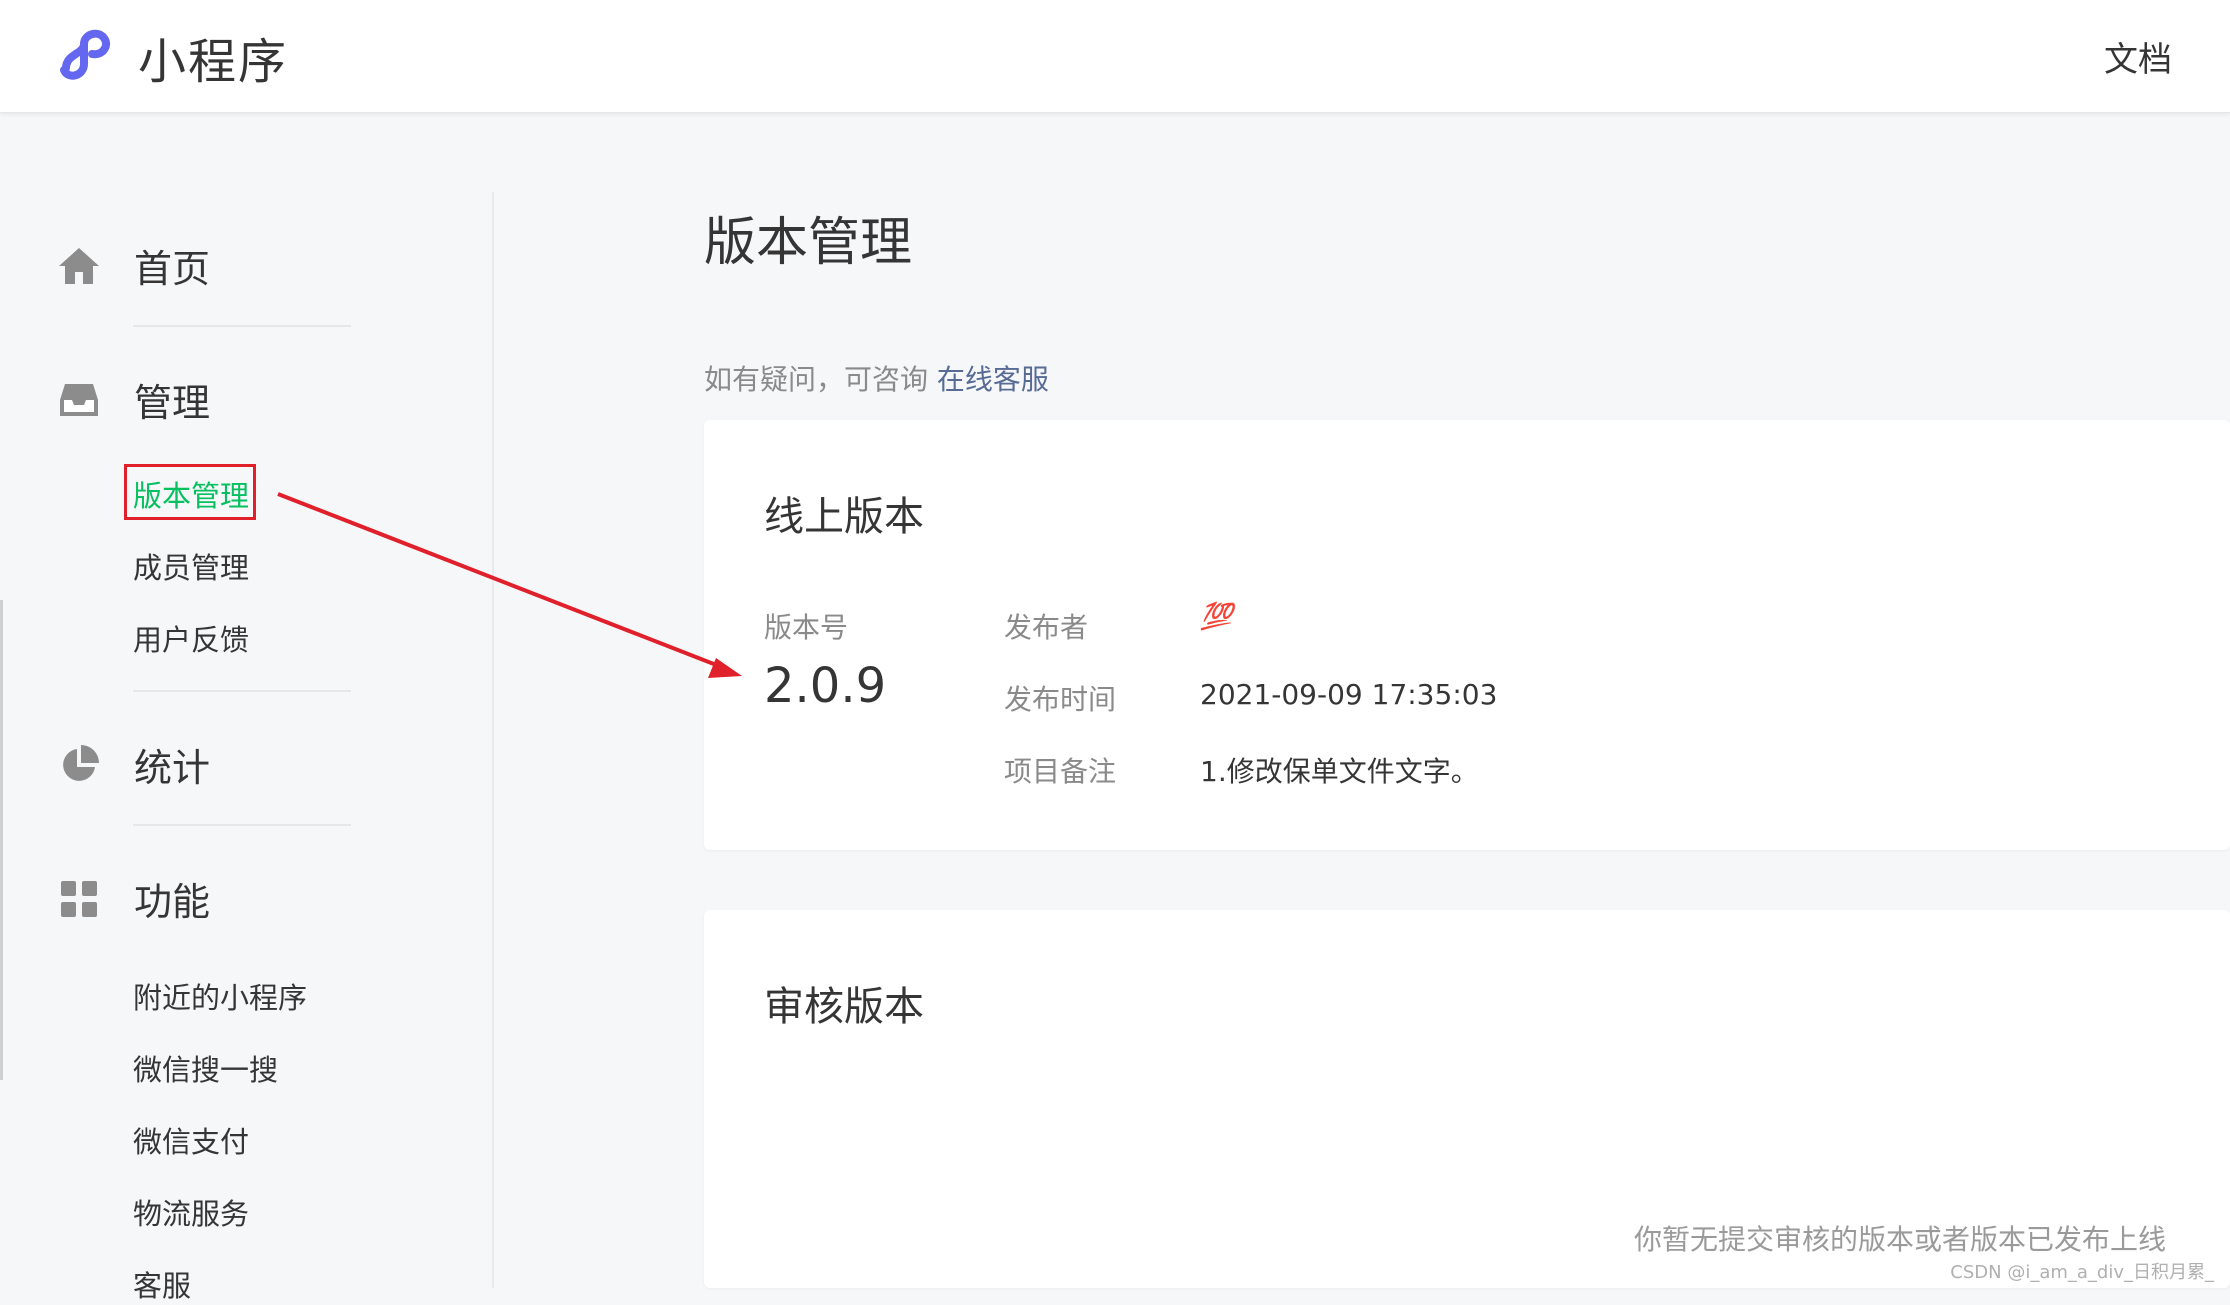  I want to click on project-note-value: 1.修改保单文件文字。, so click(1339, 771).